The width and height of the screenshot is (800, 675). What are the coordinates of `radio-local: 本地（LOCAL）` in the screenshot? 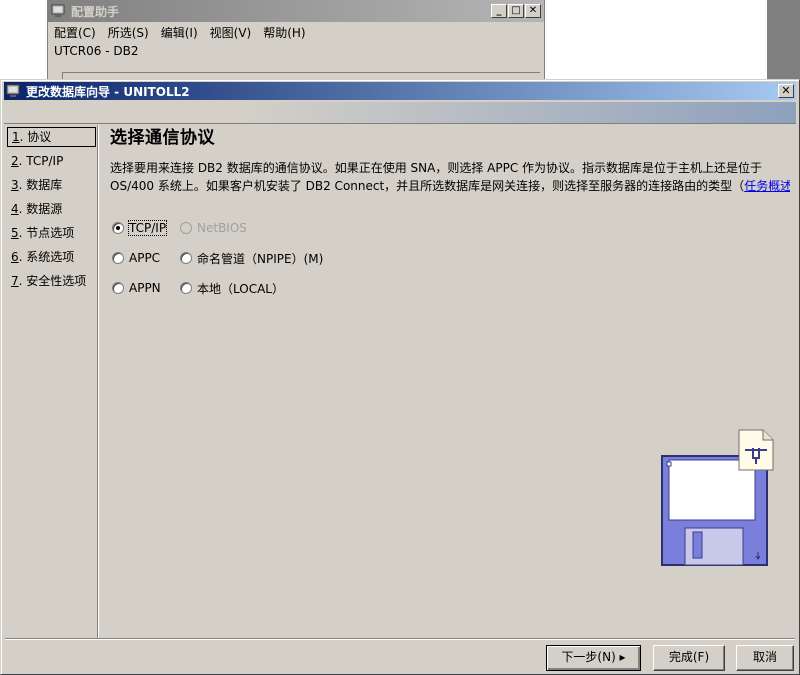 It's located at (232, 288).